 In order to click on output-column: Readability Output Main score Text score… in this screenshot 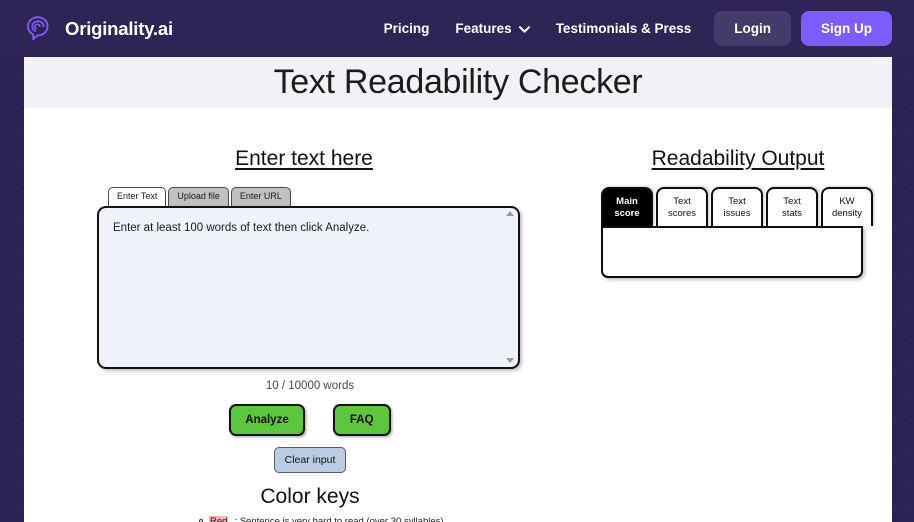, I will do `click(738, 193)`.